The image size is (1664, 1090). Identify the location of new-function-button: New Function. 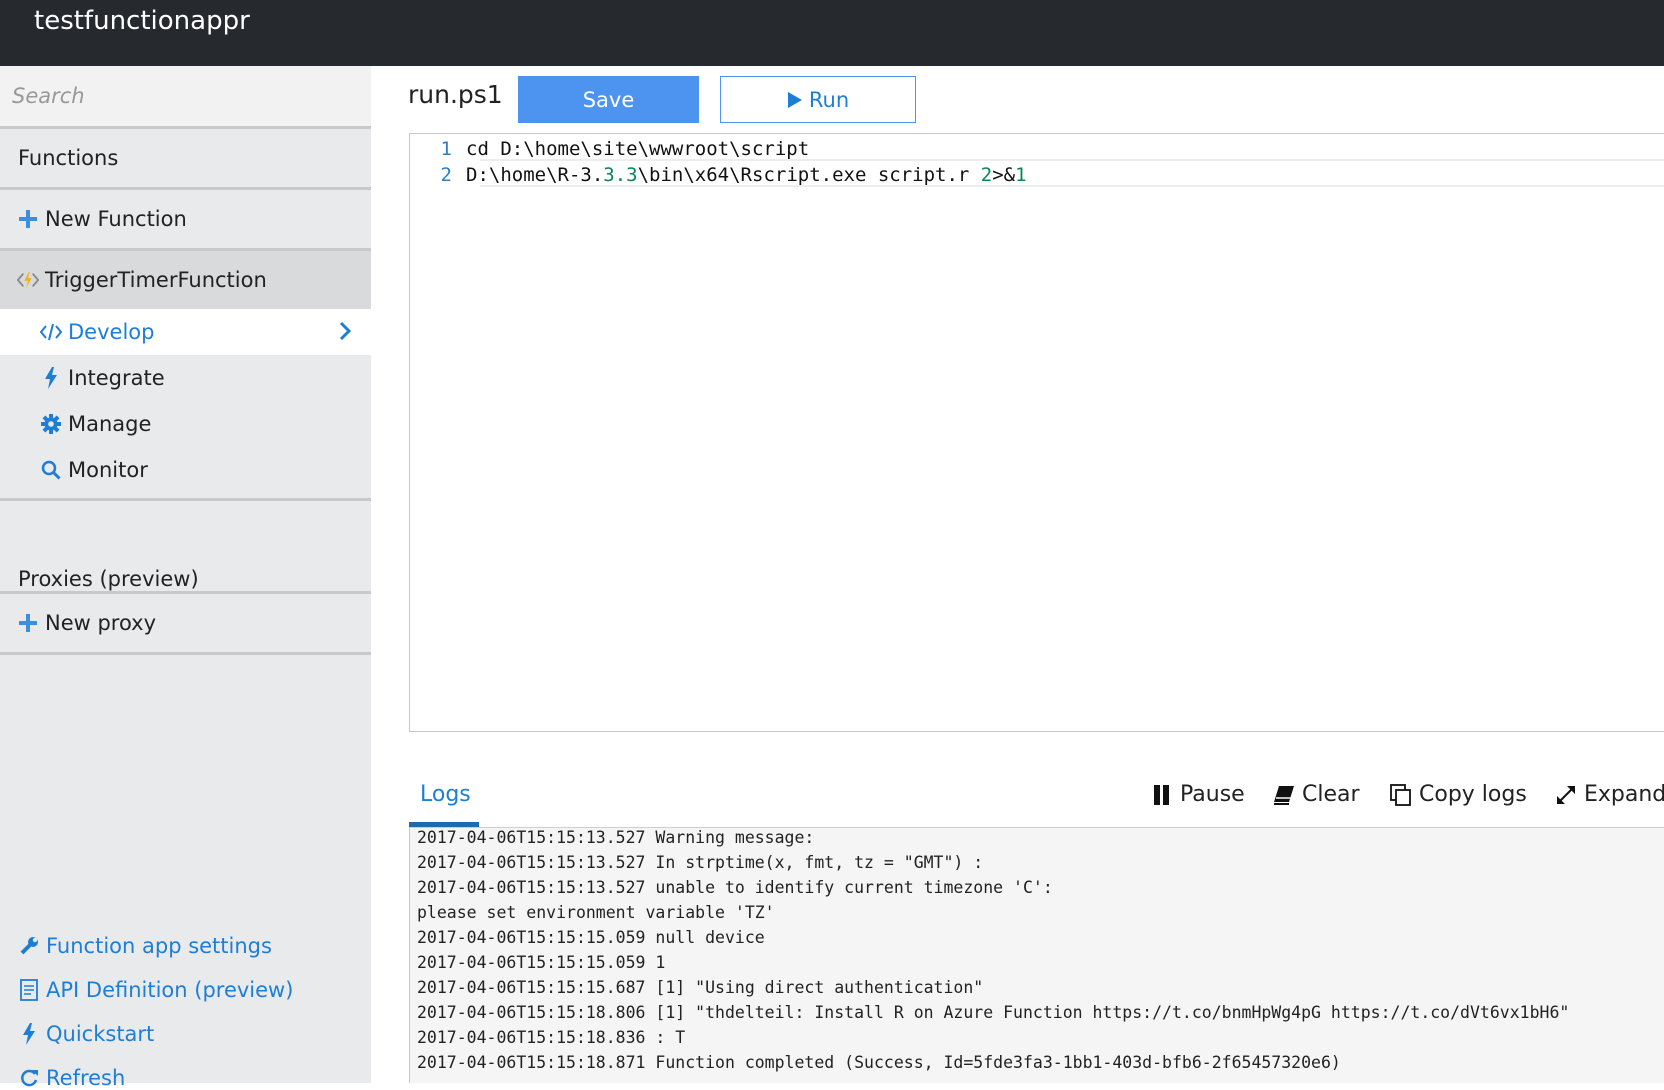
(185, 219).